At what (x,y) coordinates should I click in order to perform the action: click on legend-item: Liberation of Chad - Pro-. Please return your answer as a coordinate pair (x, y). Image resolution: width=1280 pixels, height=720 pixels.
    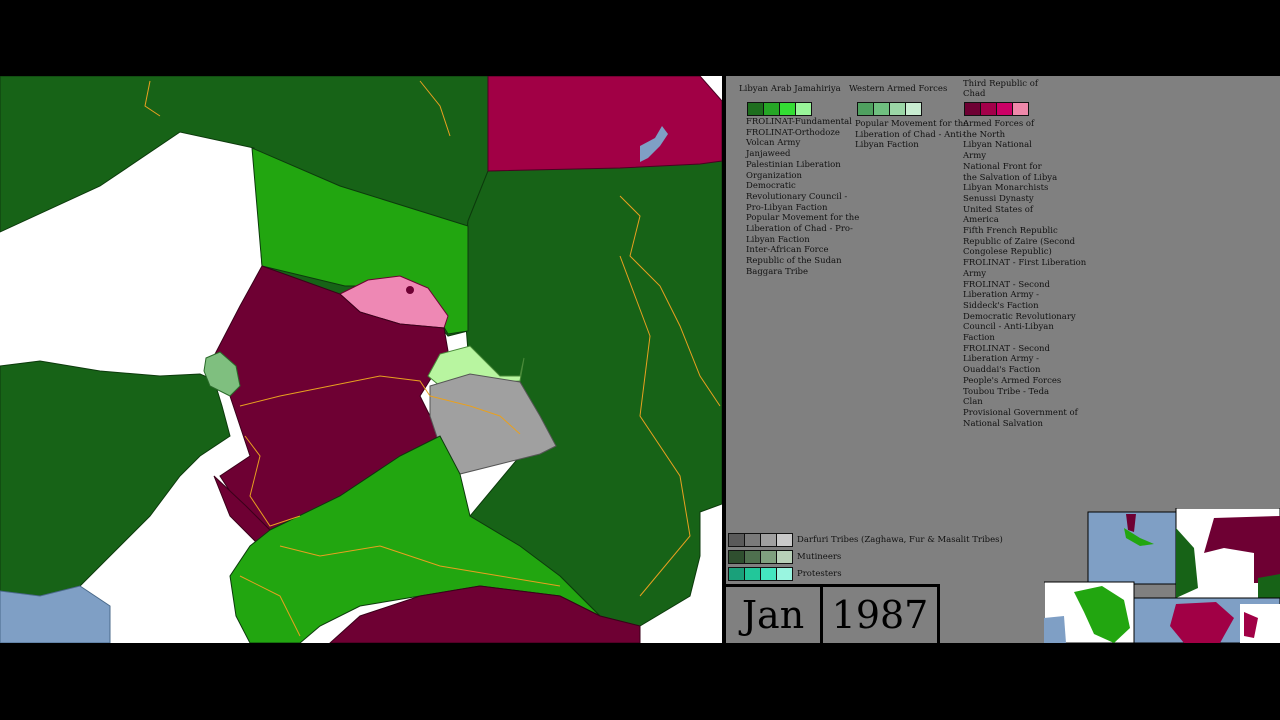
    Looking at the image, I should click on (799, 229).